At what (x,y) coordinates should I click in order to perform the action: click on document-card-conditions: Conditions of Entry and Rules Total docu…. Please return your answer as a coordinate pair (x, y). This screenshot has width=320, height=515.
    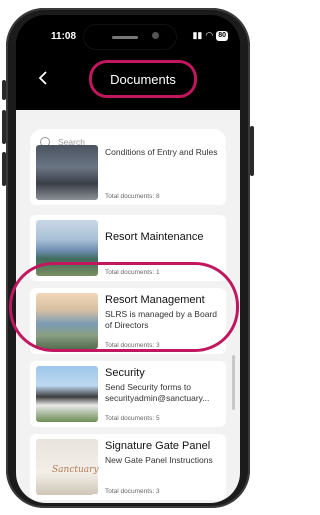
    Looking at the image, I should click on (128, 175).